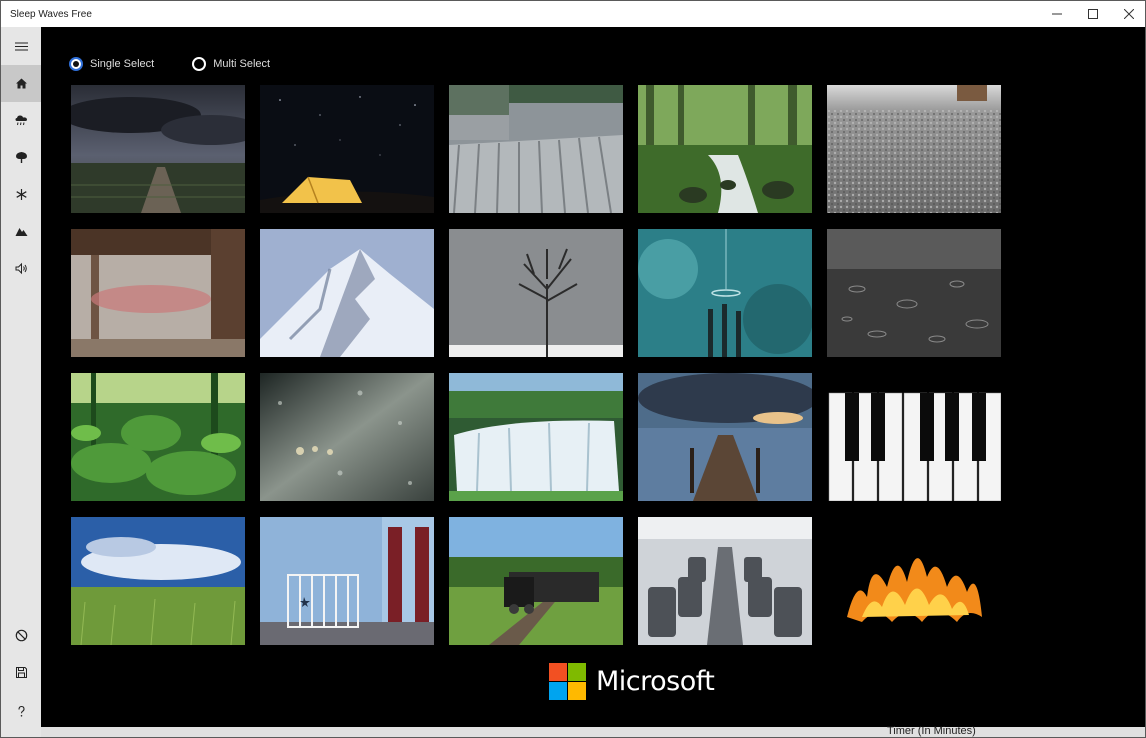 The image size is (1146, 738). Describe the element at coordinates (725, 293) in the screenshot. I see `sound-tile-wind-chimes` at that location.